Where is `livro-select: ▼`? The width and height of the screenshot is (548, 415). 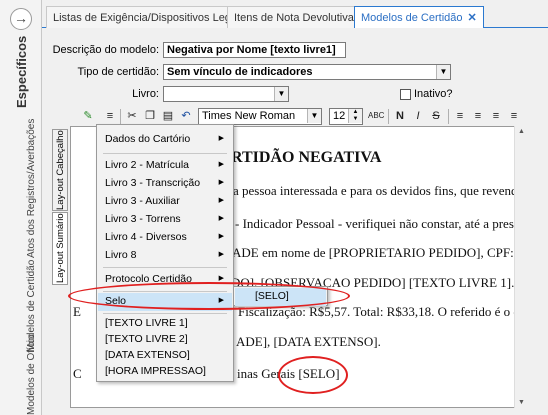 livro-select: ▼ is located at coordinates (226, 94).